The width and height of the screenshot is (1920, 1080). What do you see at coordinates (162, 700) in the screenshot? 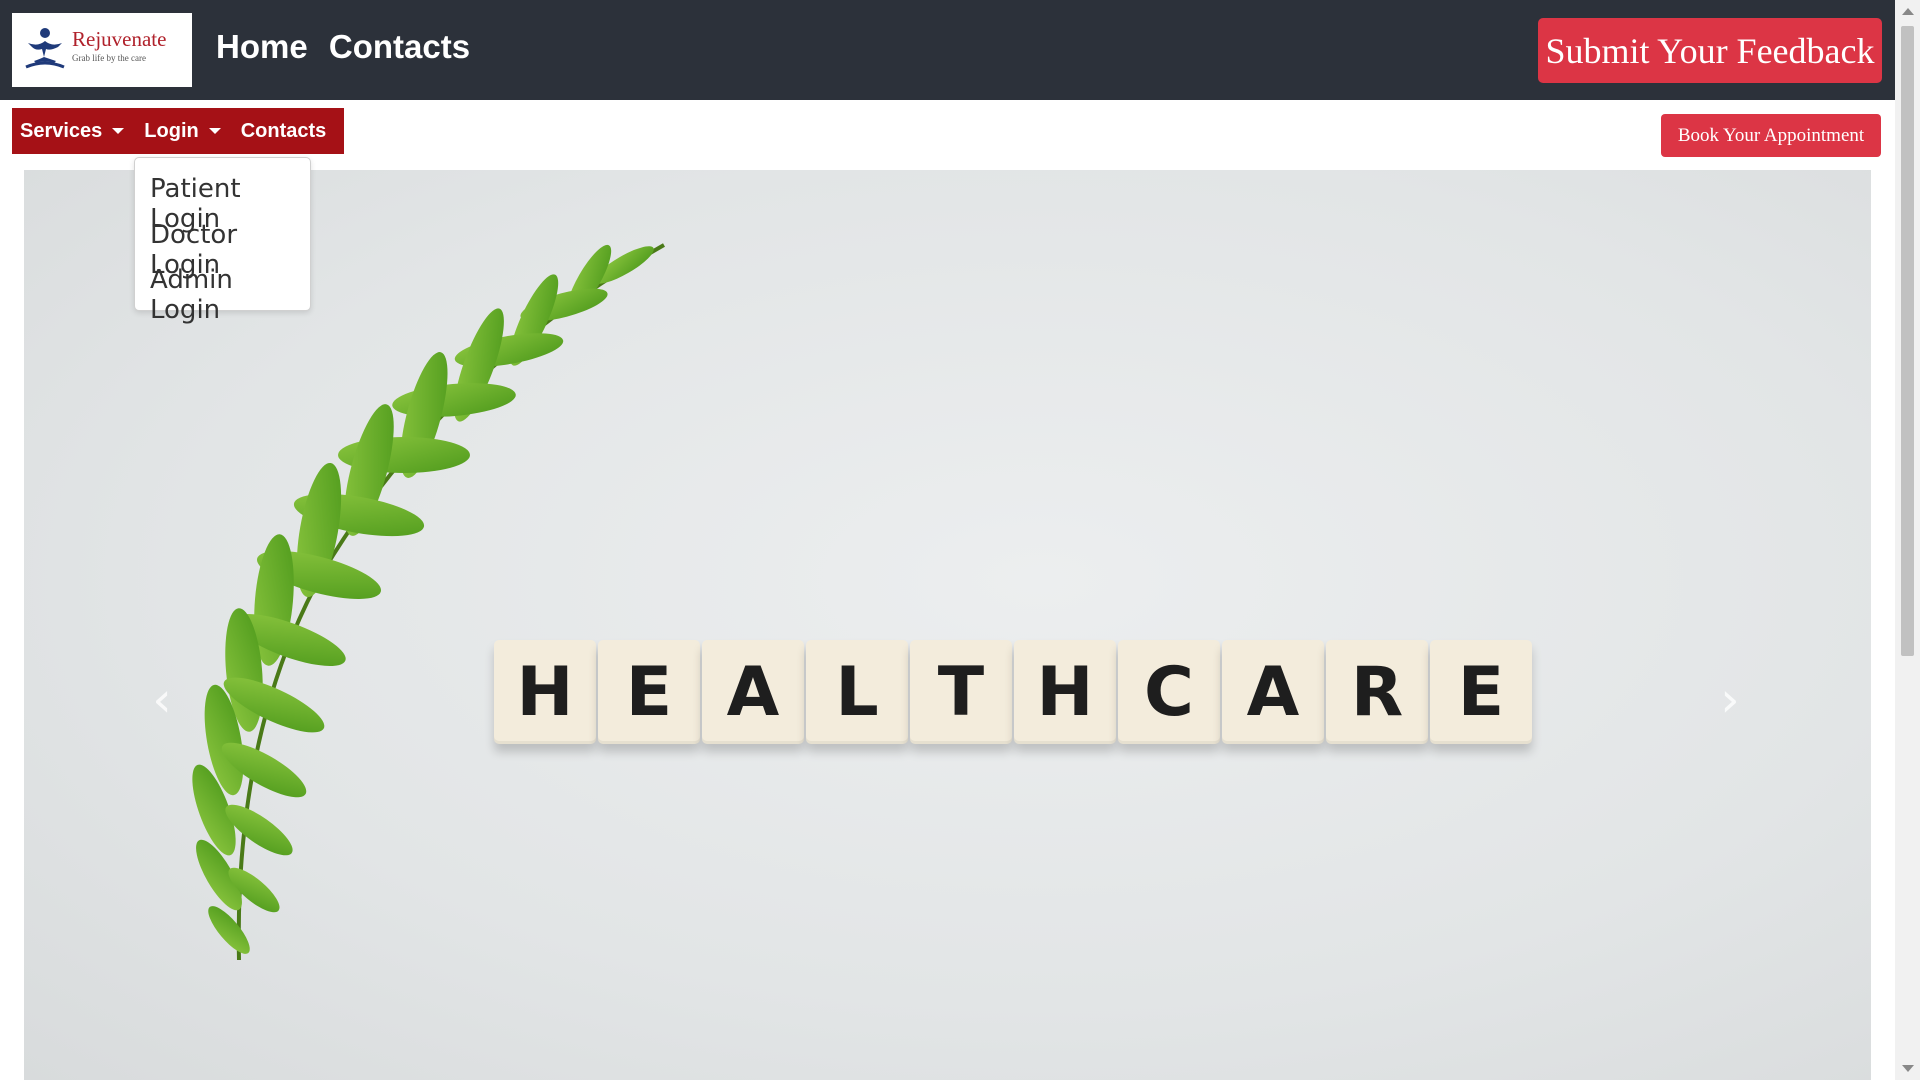
I see `carousel-prev-icon: ‹` at bounding box center [162, 700].